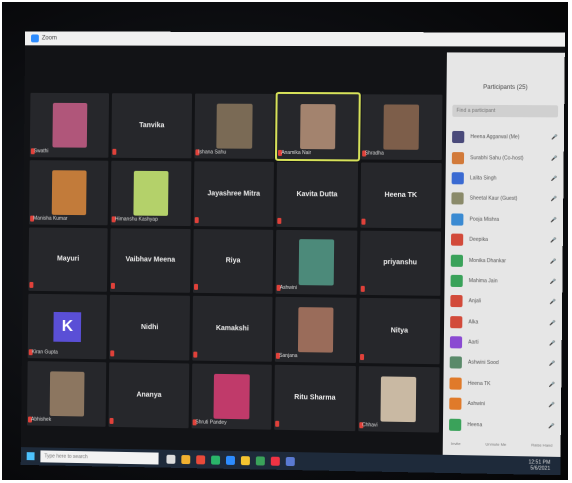 This screenshot has width=572, height=483. Describe the element at coordinates (68, 326) in the screenshot. I see `video-tile: K Kiran Gupta` at that location.